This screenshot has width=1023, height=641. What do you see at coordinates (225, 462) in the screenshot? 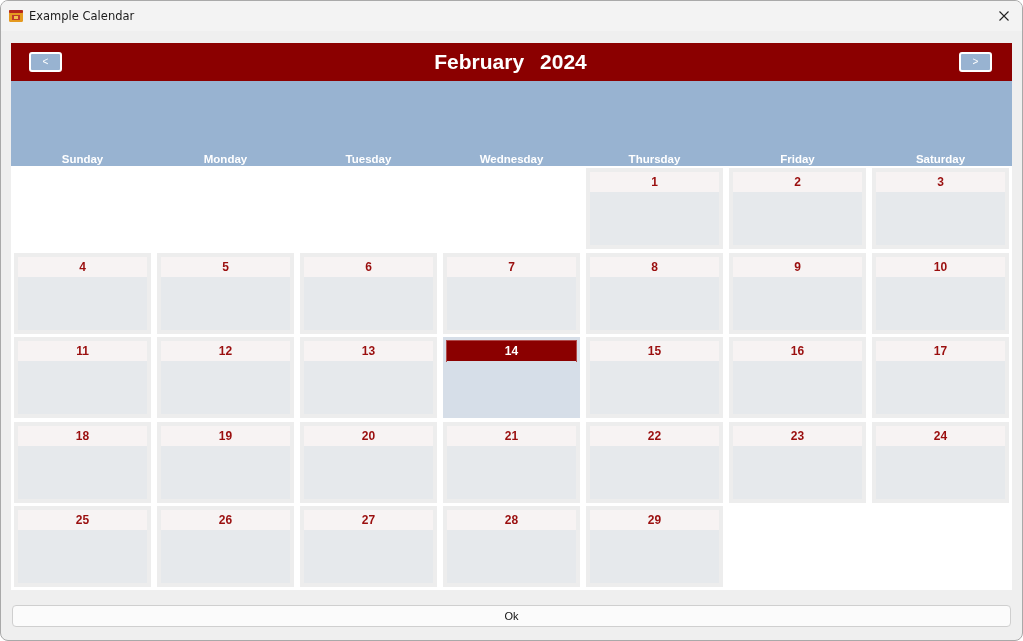
I see `day-cell: 19` at bounding box center [225, 462].